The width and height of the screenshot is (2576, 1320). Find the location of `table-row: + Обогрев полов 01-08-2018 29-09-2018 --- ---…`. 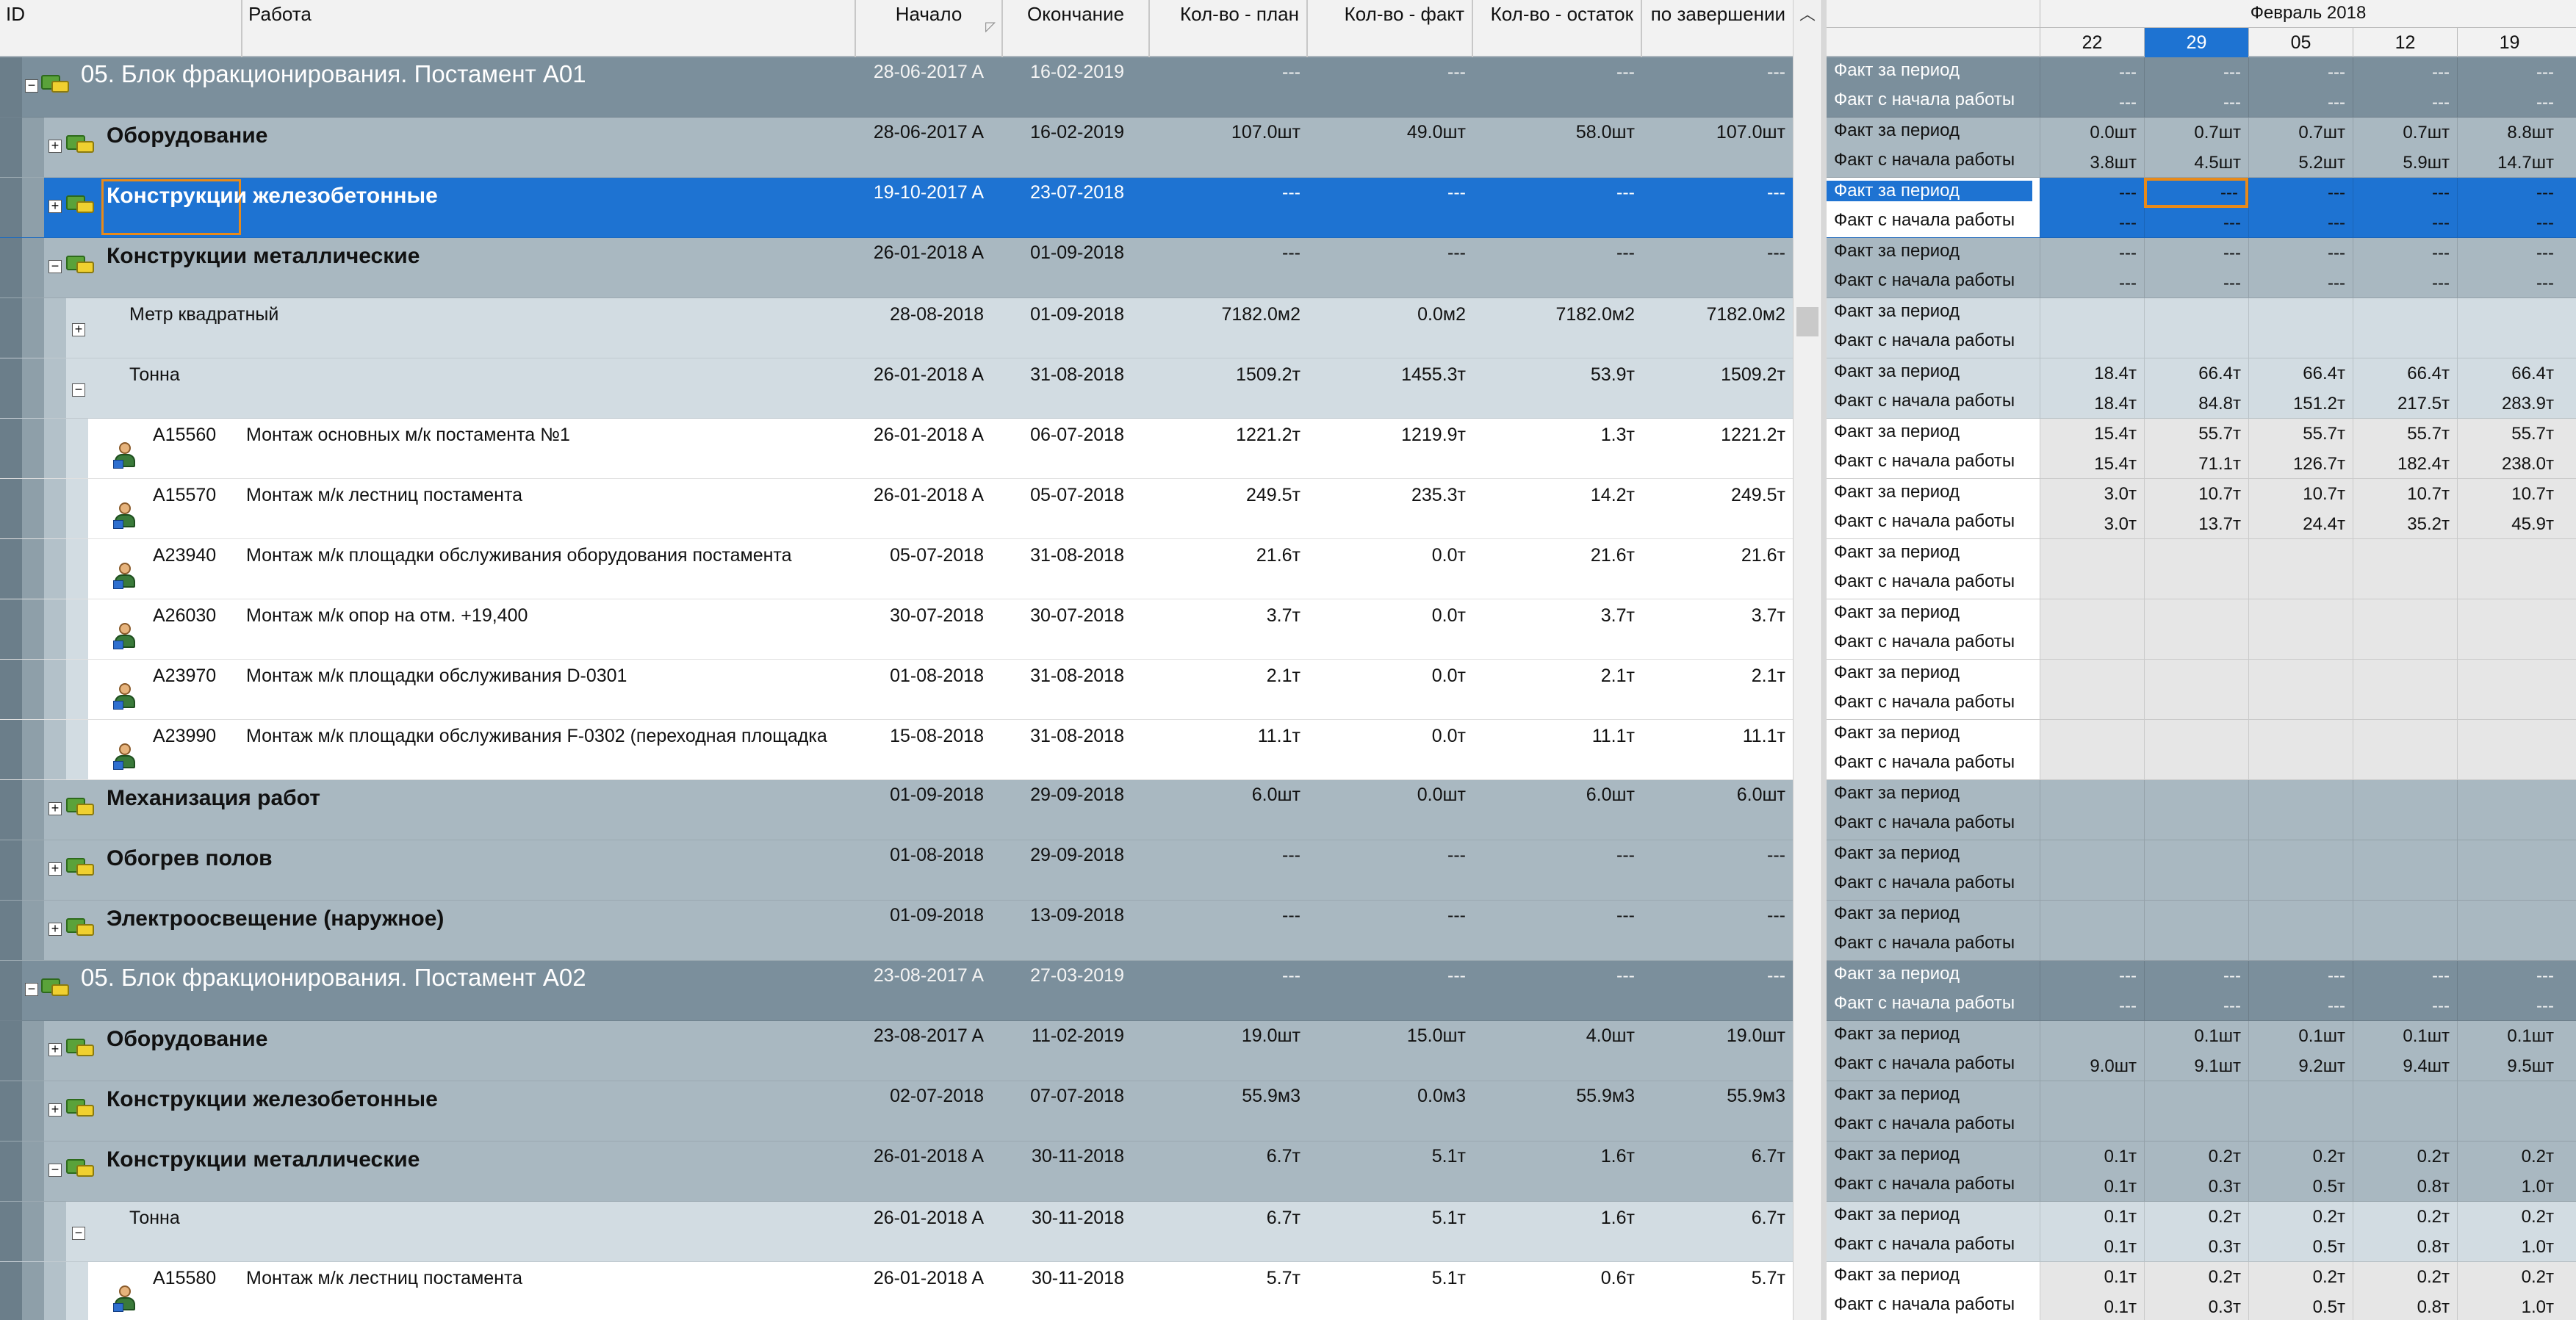

table-row: + Обогрев полов 01-08-2018 29-09-2018 --- ---… is located at coordinates (896, 870).